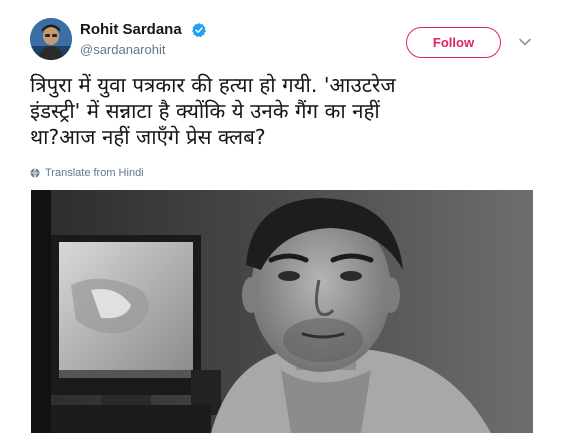 The height and width of the screenshot is (433, 563). I want to click on translate-link: Translate from Hindi, so click(87, 173).